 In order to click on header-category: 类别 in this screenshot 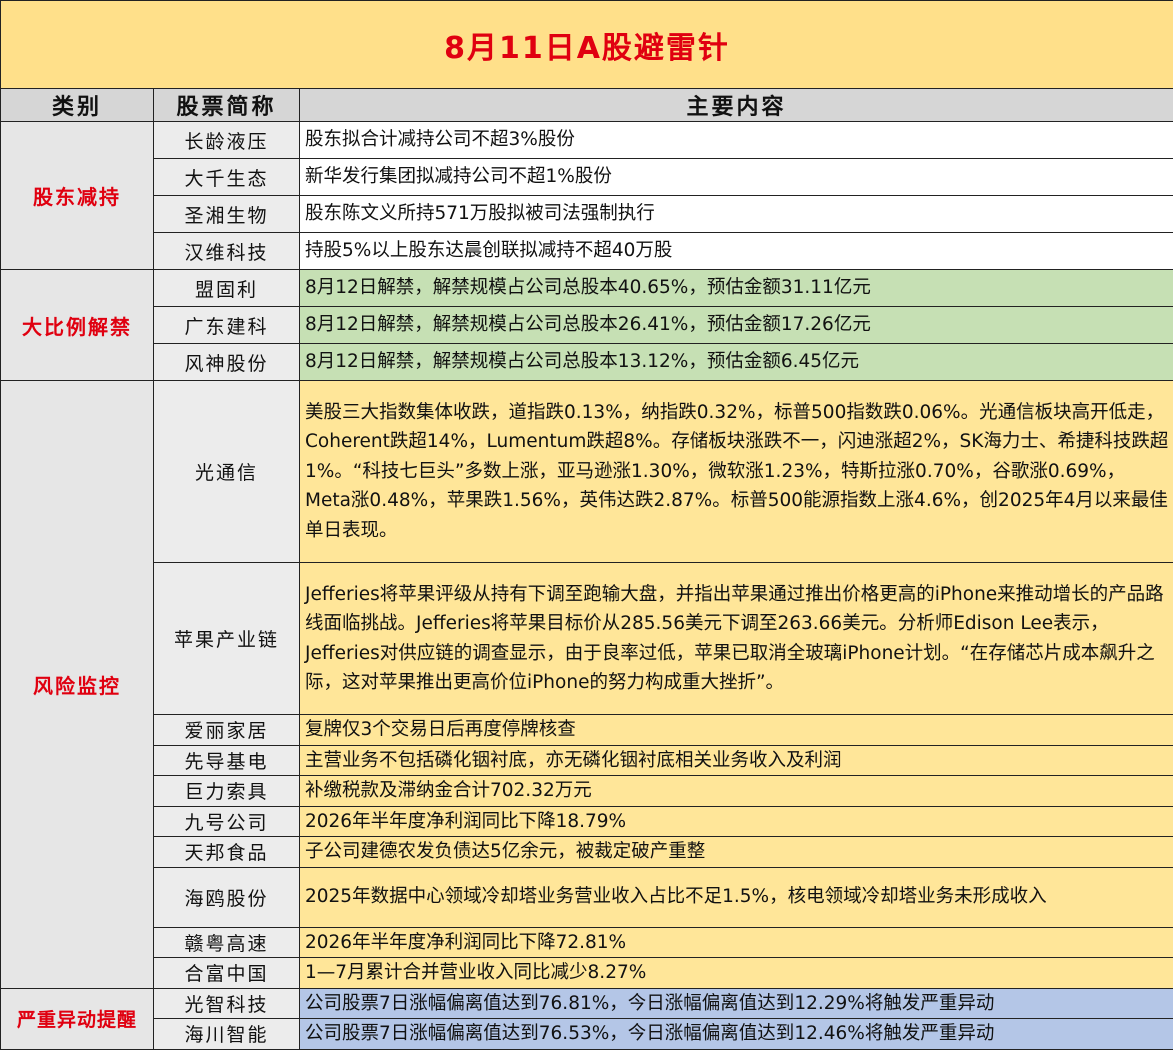, I will do `click(77, 105)`.